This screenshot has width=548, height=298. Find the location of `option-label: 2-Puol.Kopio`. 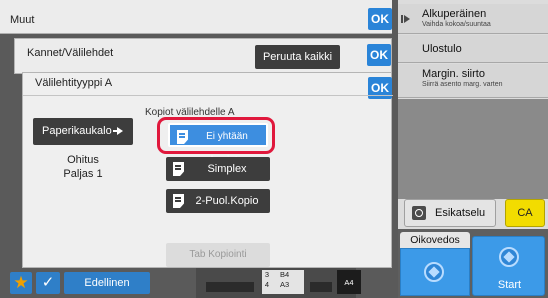

option-label: 2-Puol.Kopio is located at coordinates (227, 201).